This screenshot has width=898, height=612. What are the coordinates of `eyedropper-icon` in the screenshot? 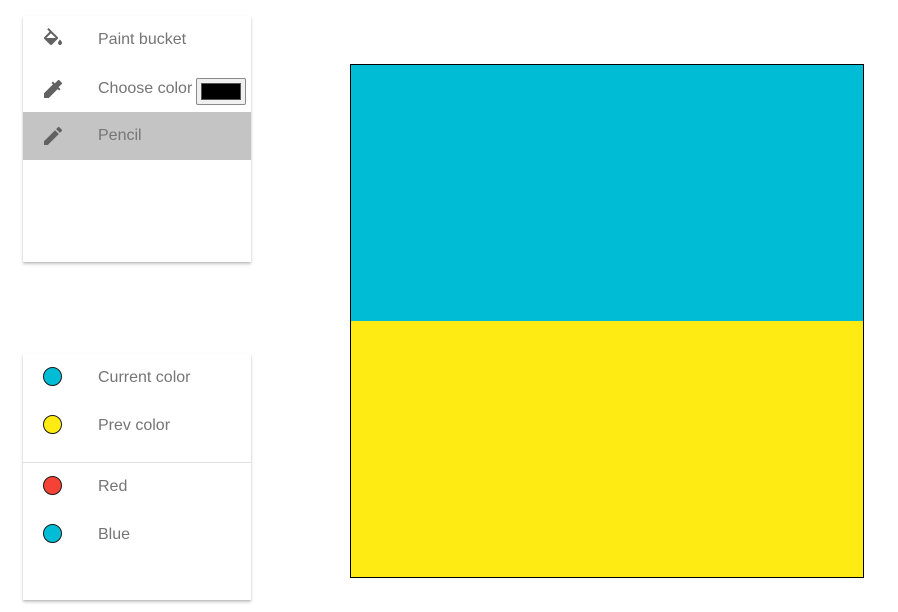 It's located at (53, 89).